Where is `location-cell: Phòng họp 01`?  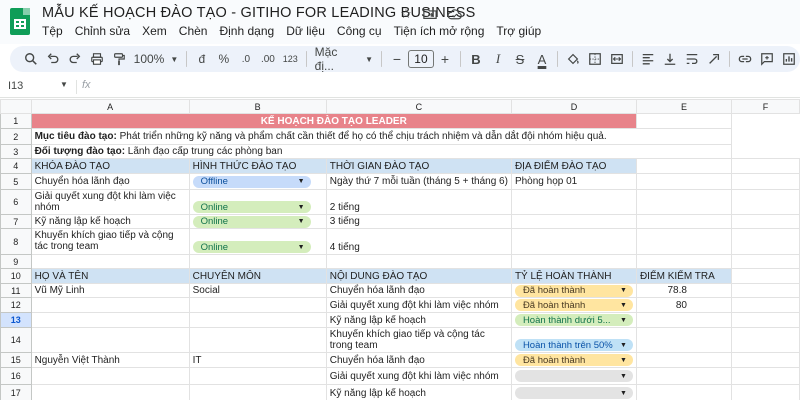
location-cell: Phòng họp 01 is located at coordinates (573, 181).